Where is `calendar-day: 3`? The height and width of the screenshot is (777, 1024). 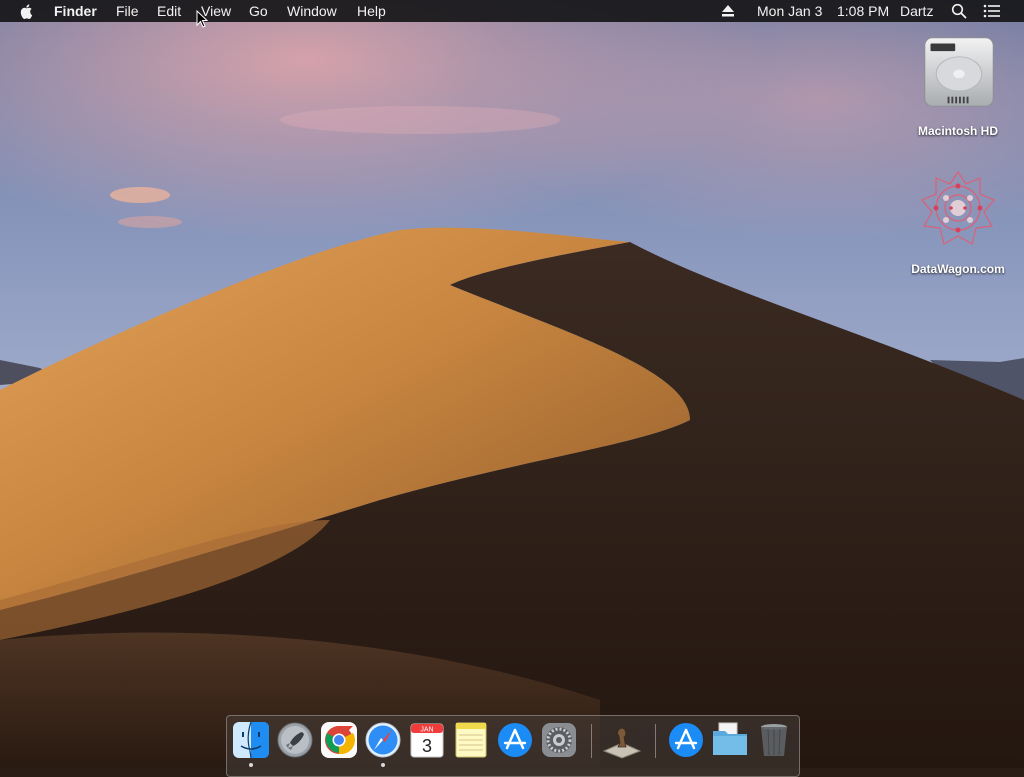
calendar-day: 3 is located at coordinates (427, 746).